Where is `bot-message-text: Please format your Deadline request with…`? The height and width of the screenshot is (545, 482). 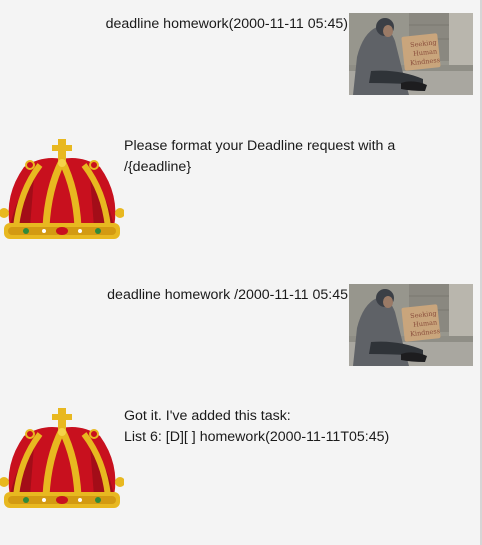
bot-message-text: Please format your Deadline request with… is located at coordinates (274, 157).